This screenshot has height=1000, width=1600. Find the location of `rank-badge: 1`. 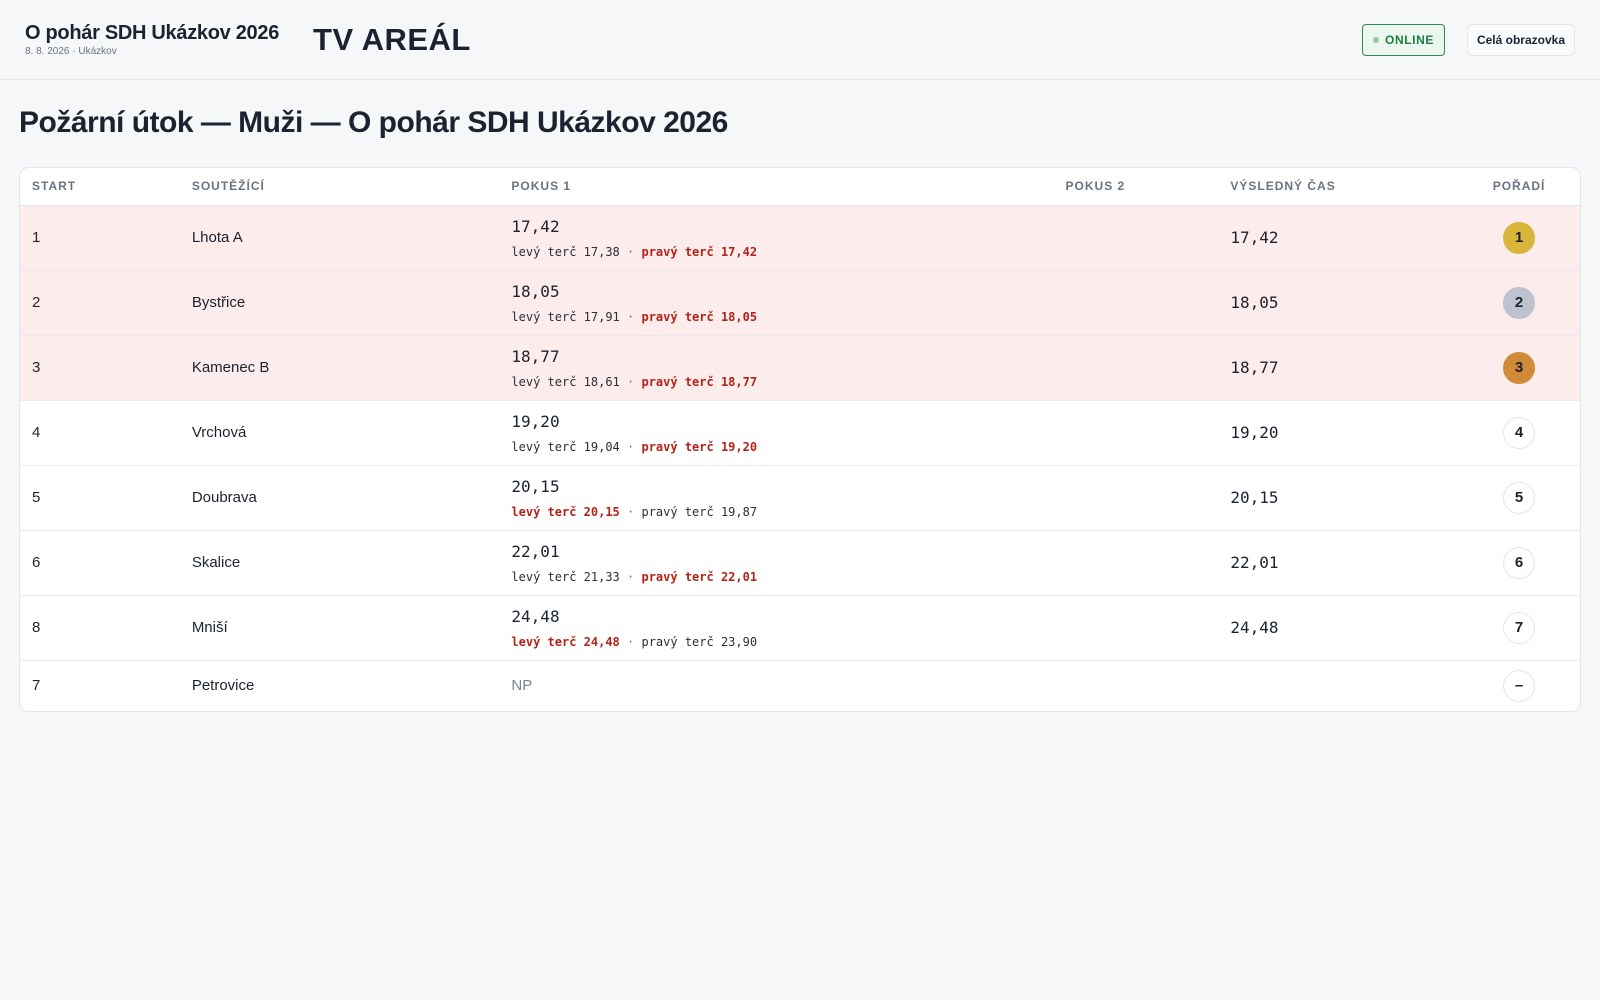

rank-badge: 1 is located at coordinates (1519, 237).